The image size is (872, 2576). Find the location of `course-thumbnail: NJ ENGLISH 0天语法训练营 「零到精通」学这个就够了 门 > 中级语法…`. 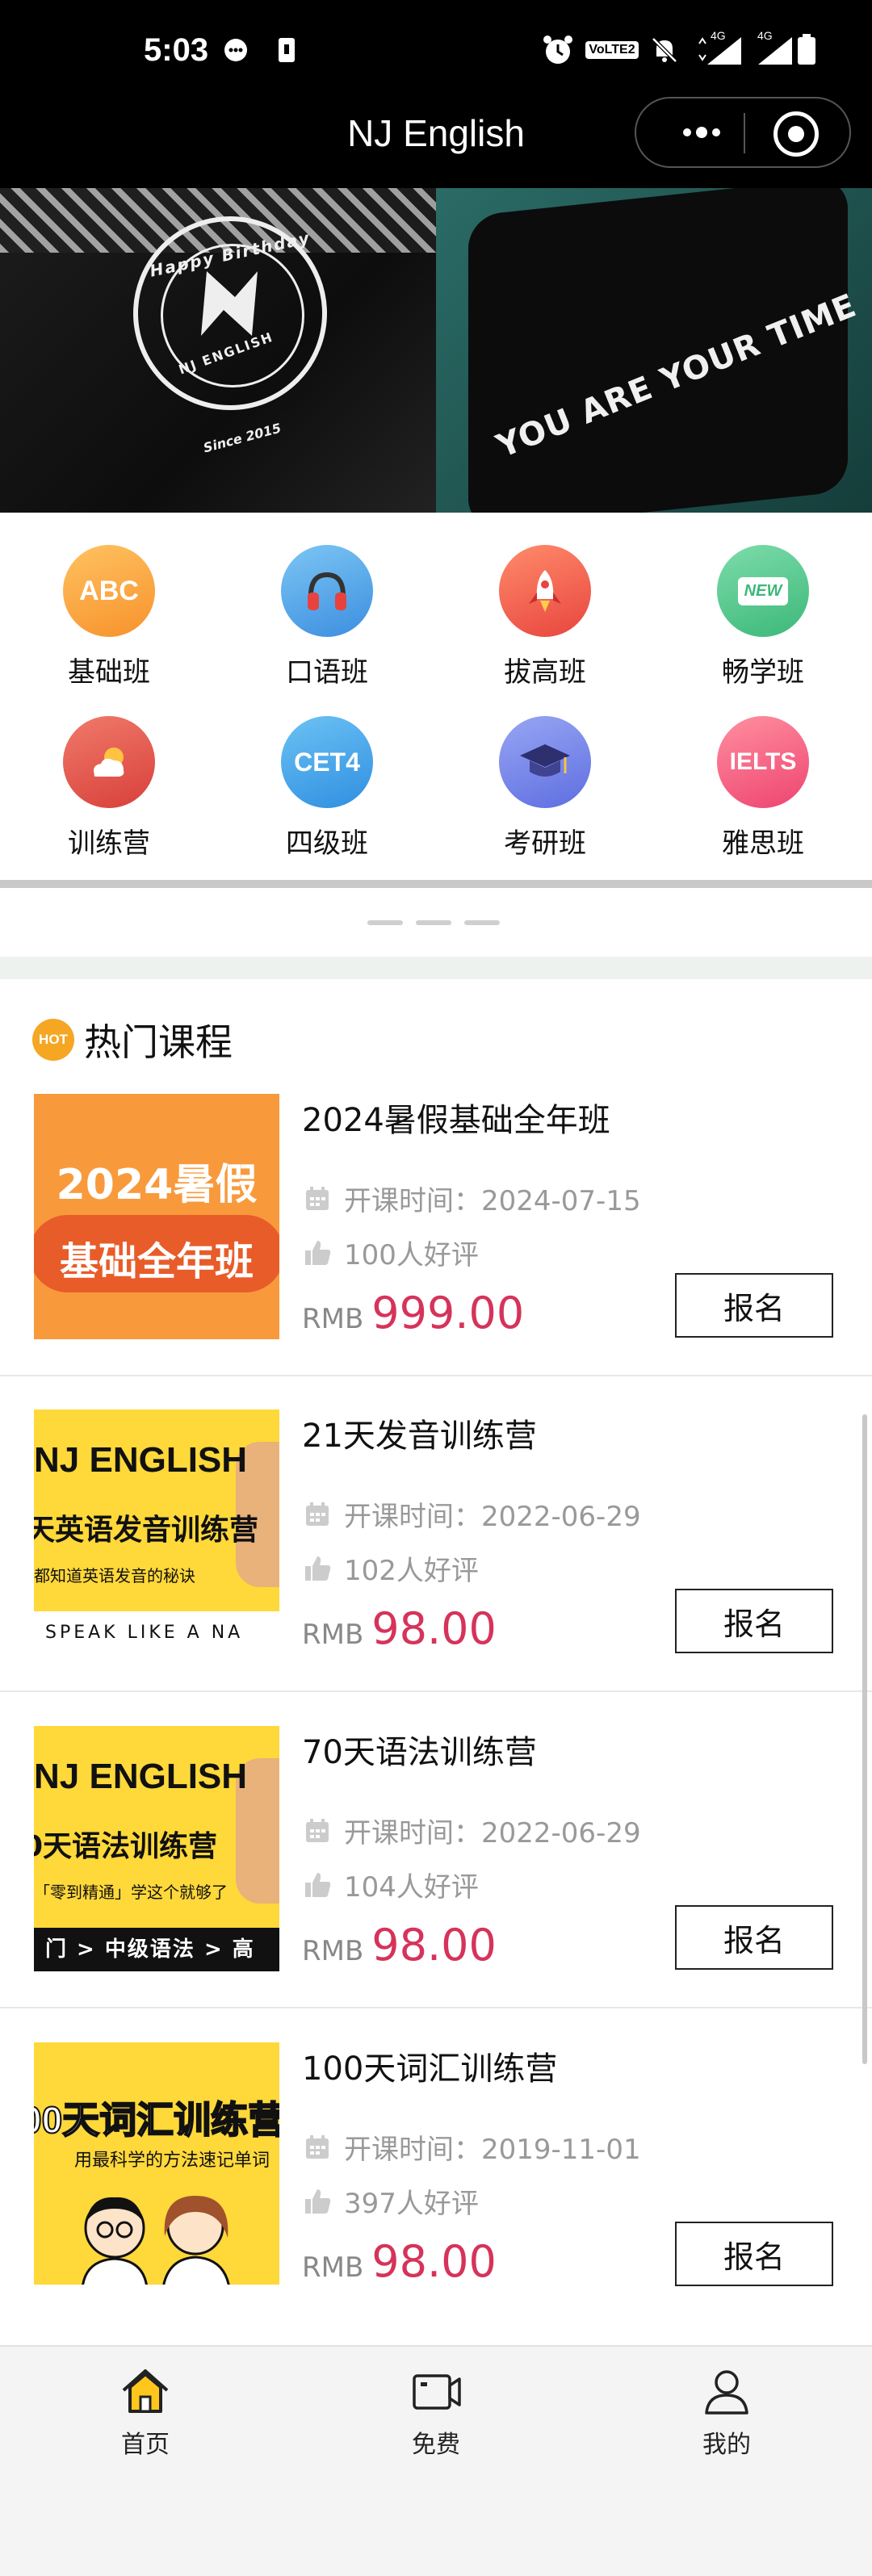

course-thumbnail: NJ ENGLISH 0天语法训练营 「零到精通」学这个就够了 门 > 中级语法… is located at coordinates (156, 1848).